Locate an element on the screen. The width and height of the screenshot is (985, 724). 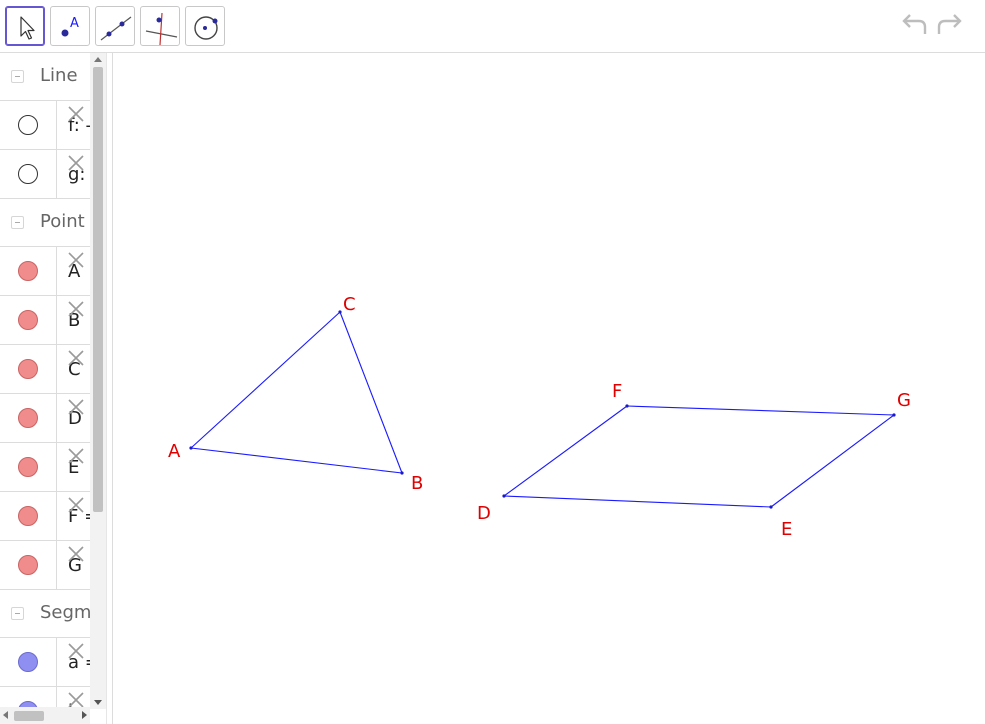
perpendicular-line-icon is located at coordinates (161, 29).